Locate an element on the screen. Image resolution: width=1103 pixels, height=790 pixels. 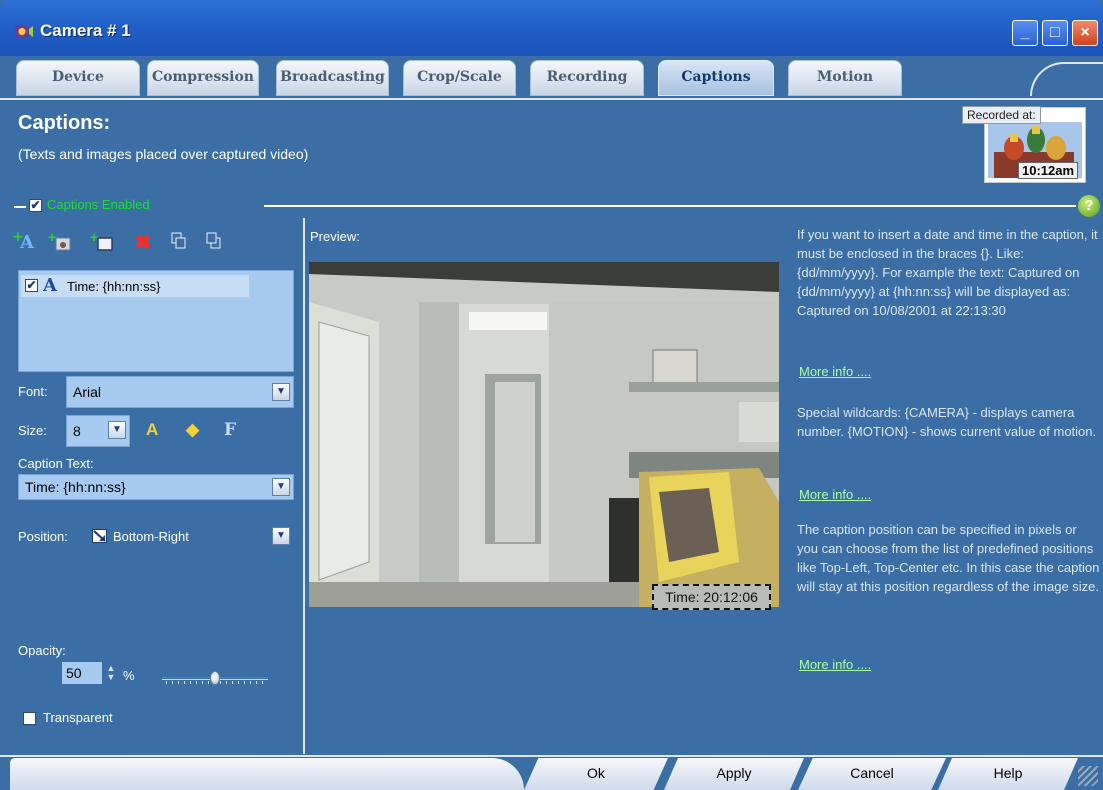
delete-icon: ✖ is located at coordinates (143, 243).